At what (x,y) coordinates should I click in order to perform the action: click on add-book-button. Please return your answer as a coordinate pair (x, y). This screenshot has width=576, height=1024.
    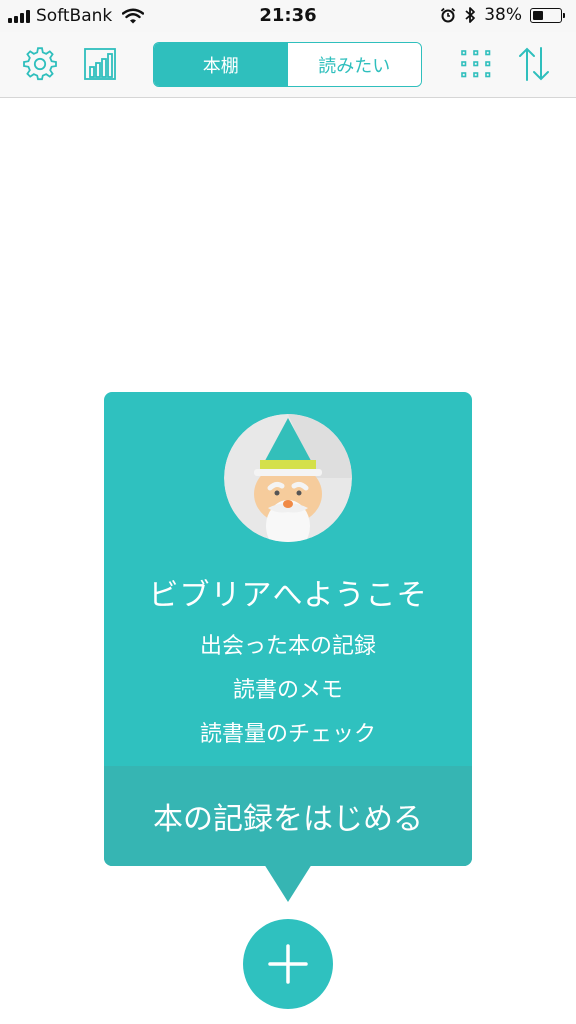
    Looking at the image, I should click on (288, 964).